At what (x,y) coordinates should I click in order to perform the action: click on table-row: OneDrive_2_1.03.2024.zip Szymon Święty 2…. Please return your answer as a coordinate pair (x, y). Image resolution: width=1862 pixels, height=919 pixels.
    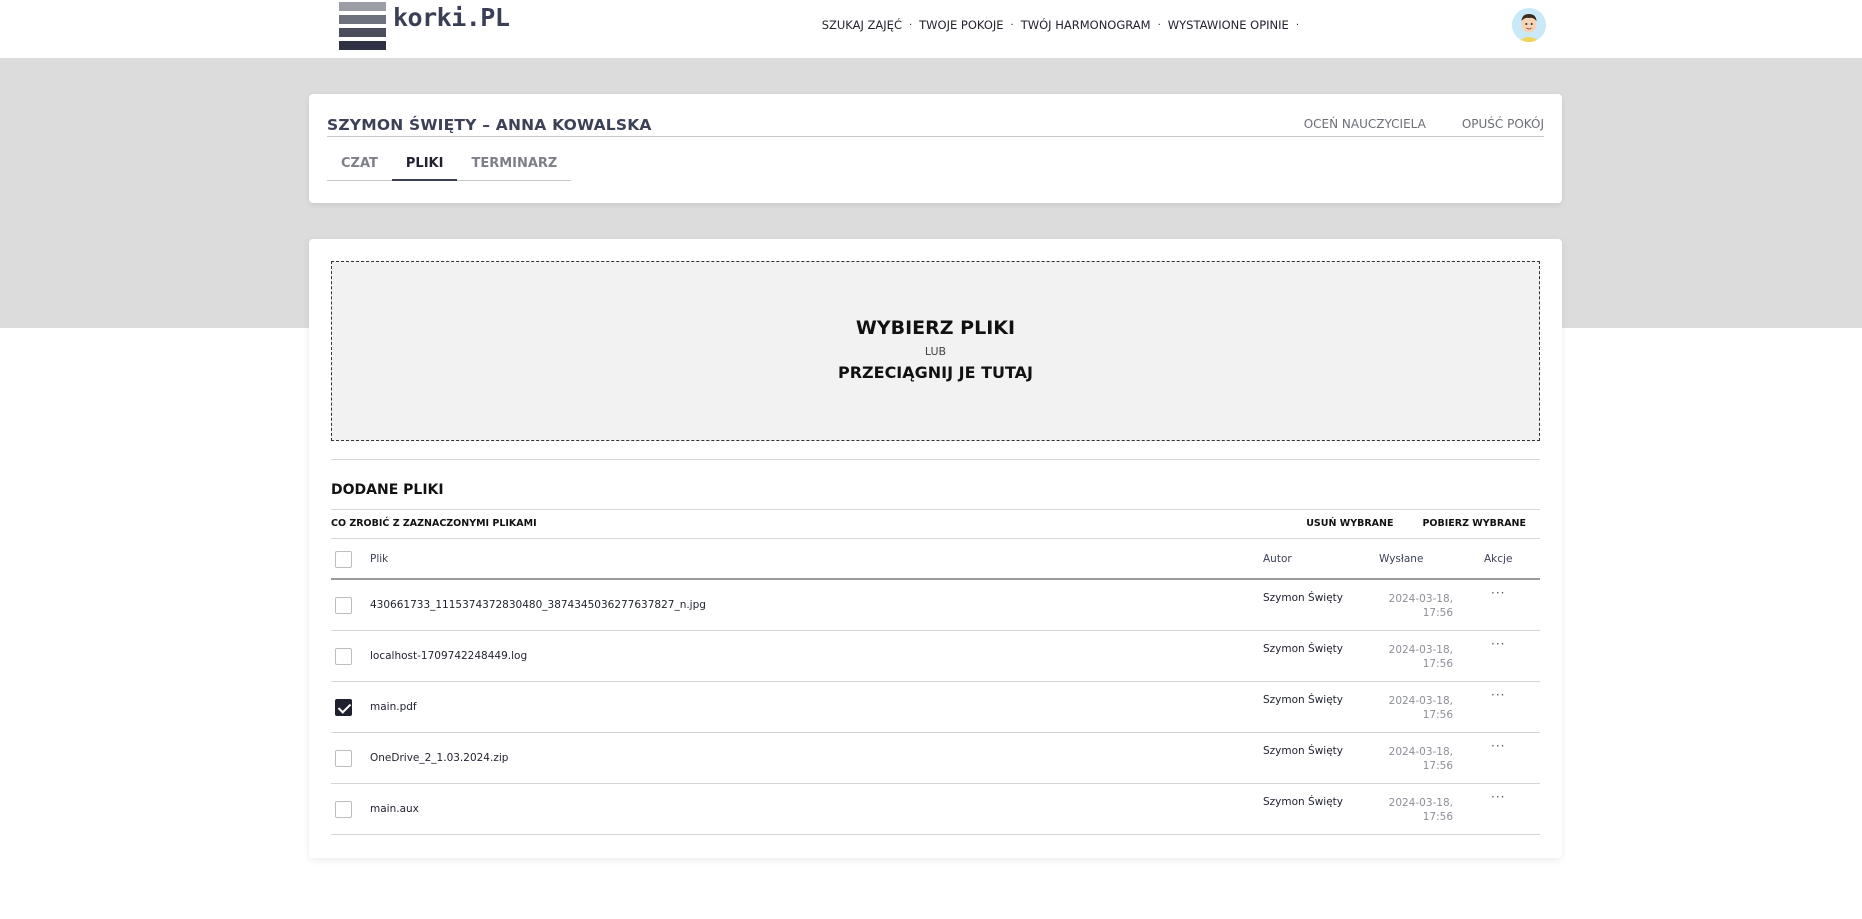
    Looking at the image, I should click on (935, 758).